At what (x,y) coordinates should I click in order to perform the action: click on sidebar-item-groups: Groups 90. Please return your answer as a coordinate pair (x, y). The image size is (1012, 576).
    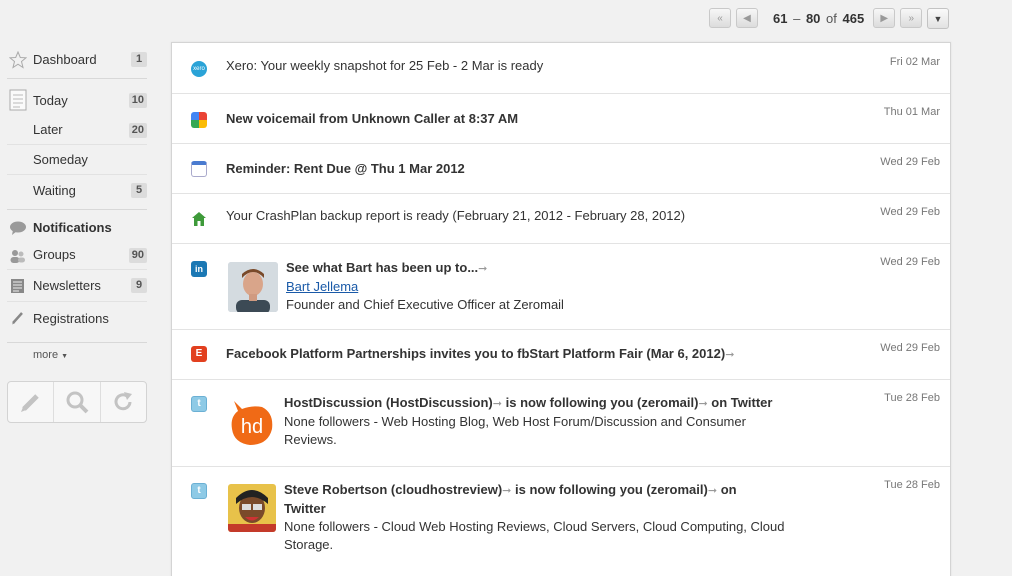
    Looking at the image, I should click on (77, 255).